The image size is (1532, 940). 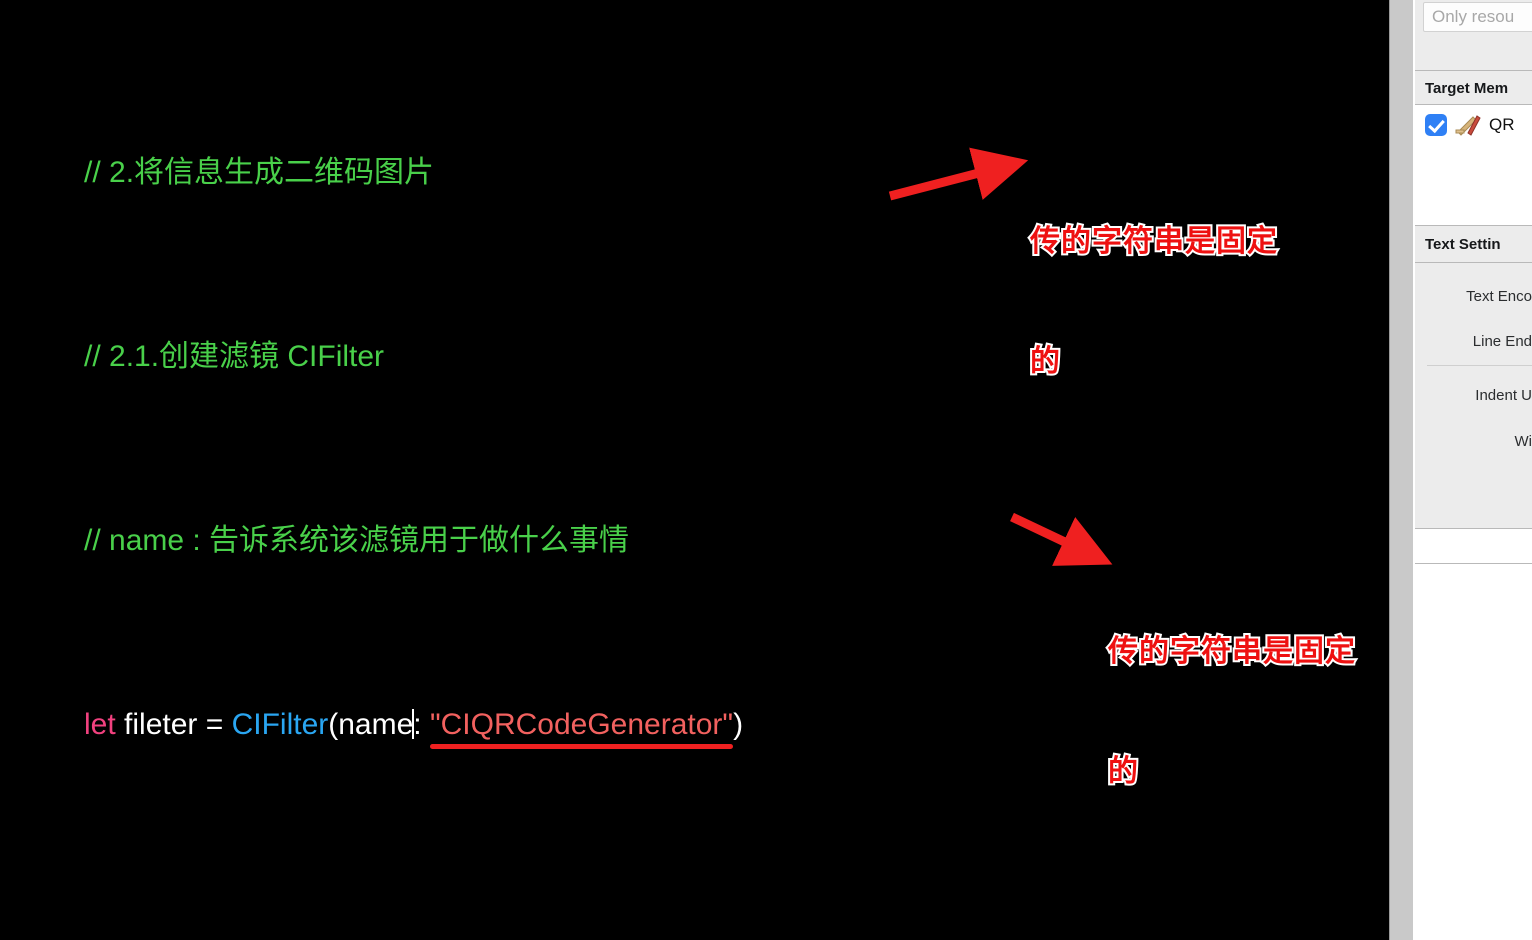 I want to click on indent-using-label: Indent U, so click(x=1503, y=395).